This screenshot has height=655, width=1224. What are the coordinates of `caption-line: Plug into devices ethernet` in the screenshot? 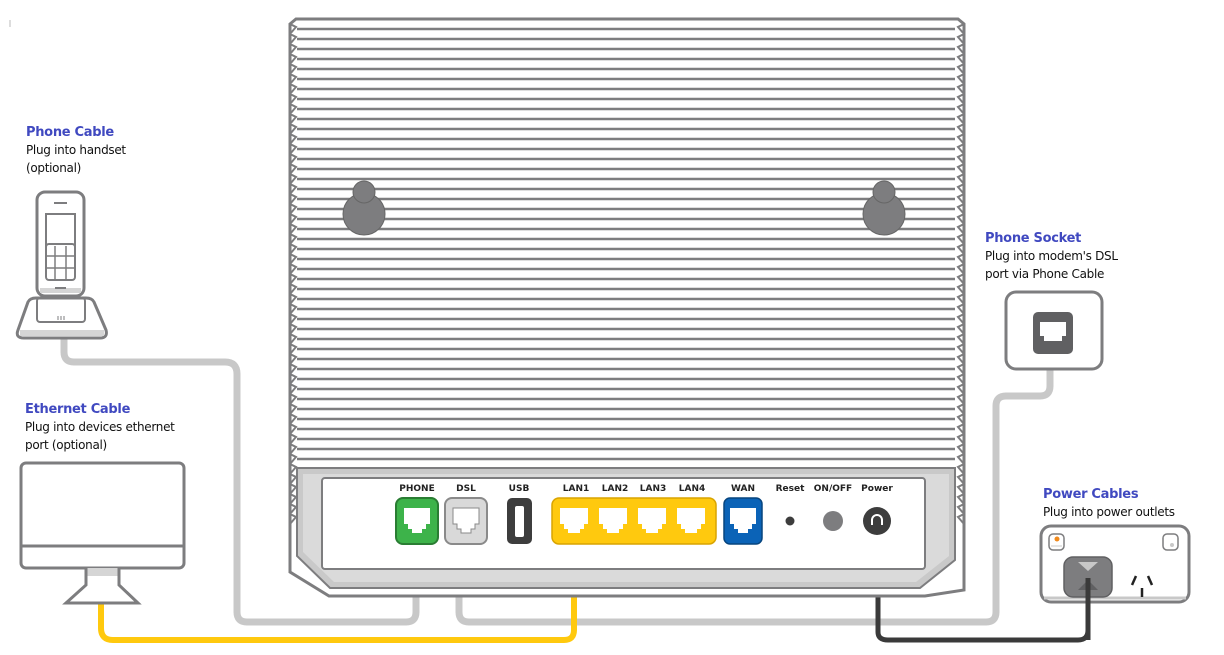 It's located at (100, 427).